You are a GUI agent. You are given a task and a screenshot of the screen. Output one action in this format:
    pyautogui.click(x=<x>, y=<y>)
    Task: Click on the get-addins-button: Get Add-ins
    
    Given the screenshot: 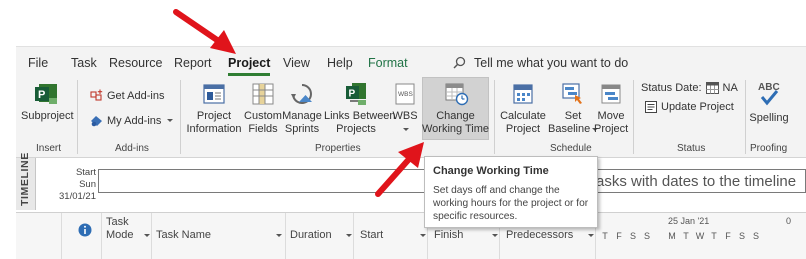 What is the action you would take?
    pyautogui.click(x=127, y=95)
    